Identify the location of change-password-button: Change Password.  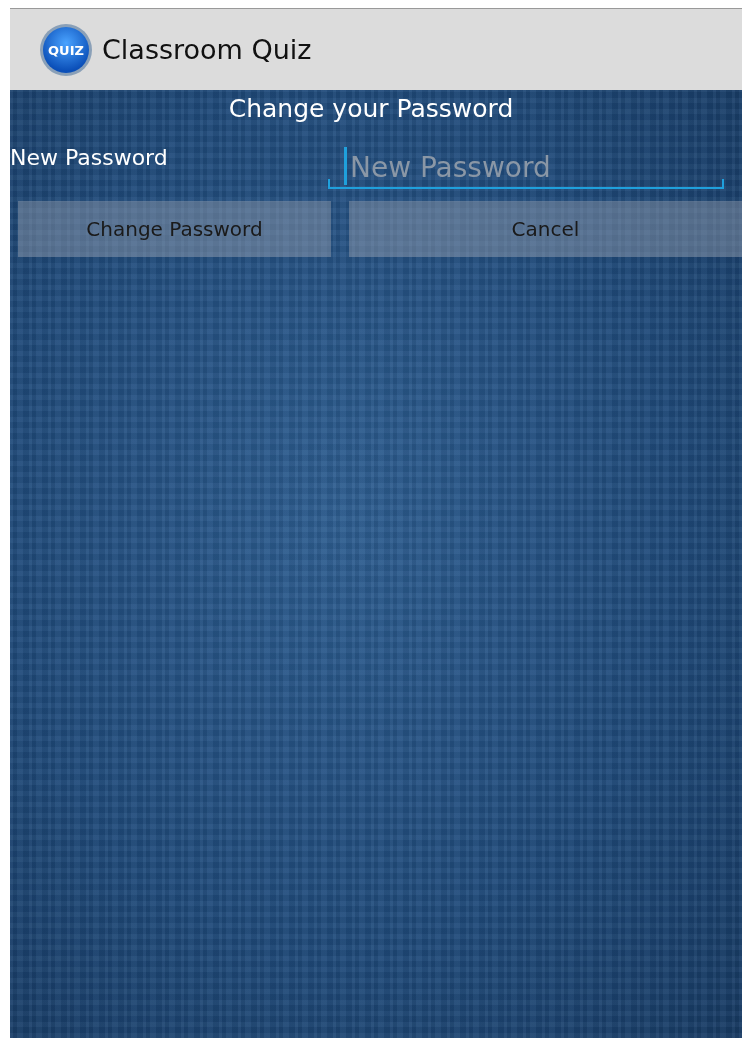
(174, 229).